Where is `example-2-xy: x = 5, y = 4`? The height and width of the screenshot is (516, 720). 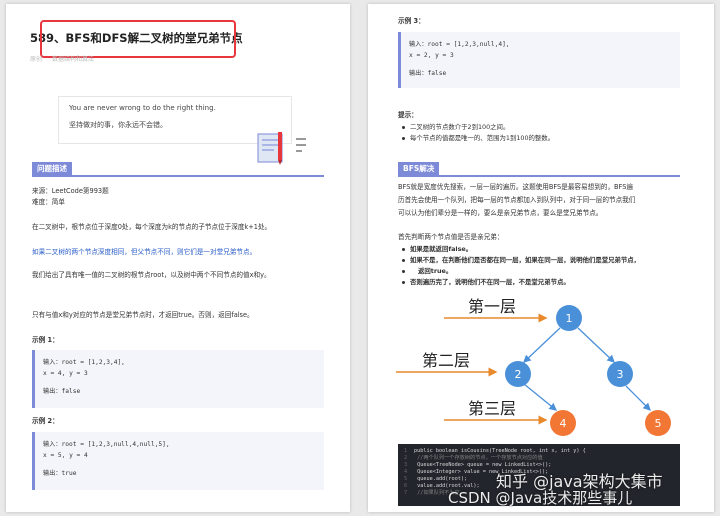 example-2-xy: x = 5, y = 4 is located at coordinates (65, 455).